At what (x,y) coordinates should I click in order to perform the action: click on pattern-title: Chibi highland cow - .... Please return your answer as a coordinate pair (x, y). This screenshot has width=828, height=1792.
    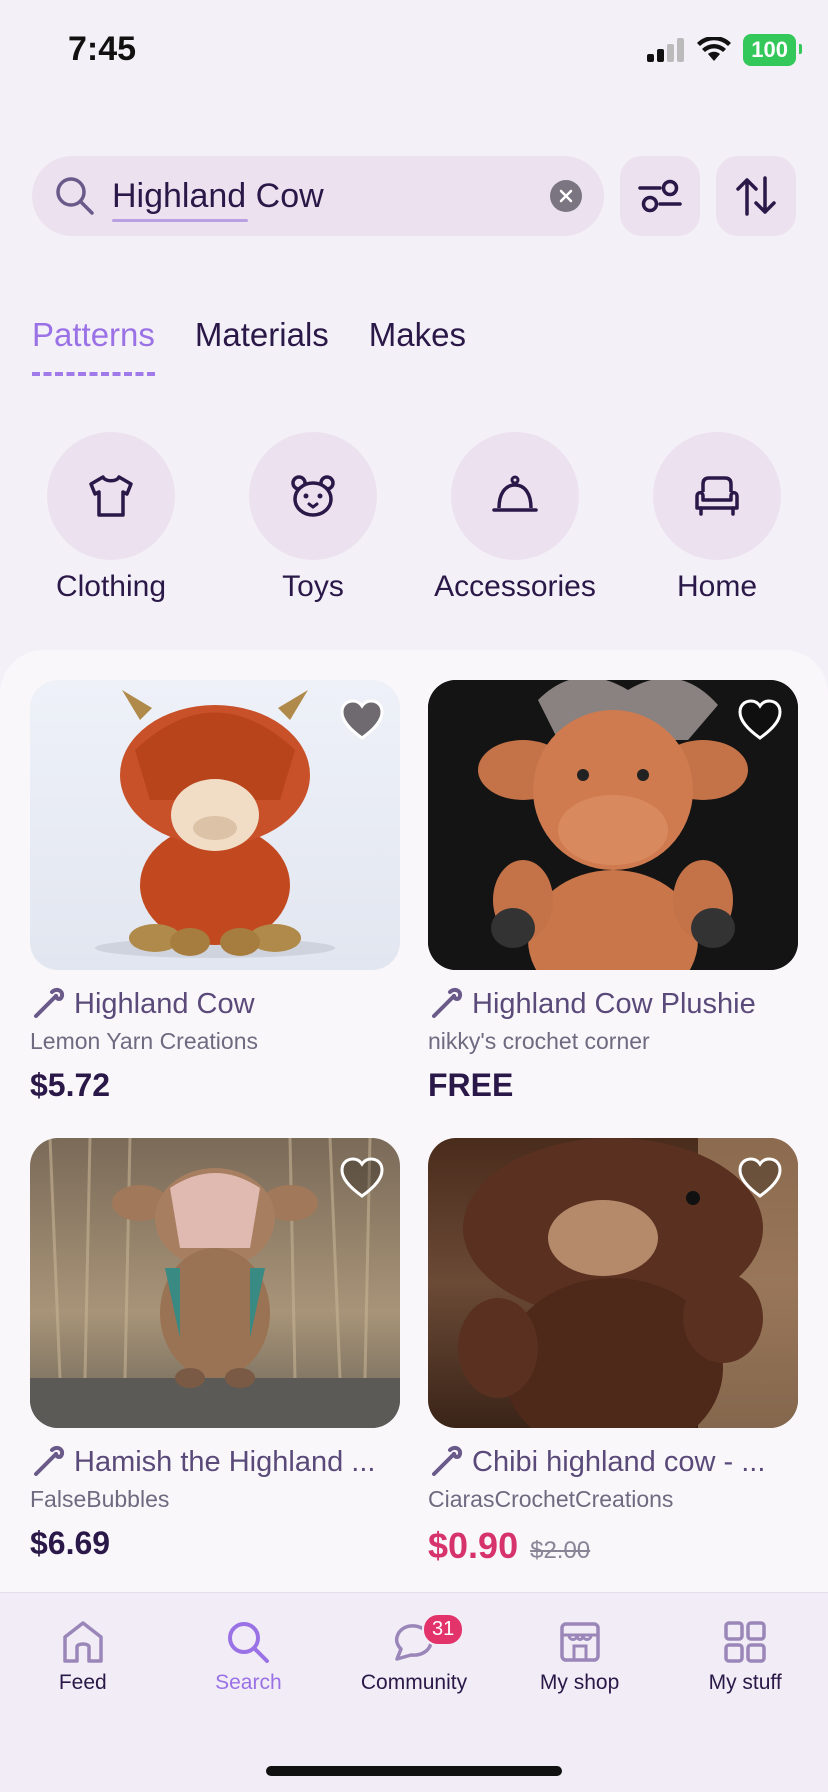
    Looking at the image, I should click on (618, 1462).